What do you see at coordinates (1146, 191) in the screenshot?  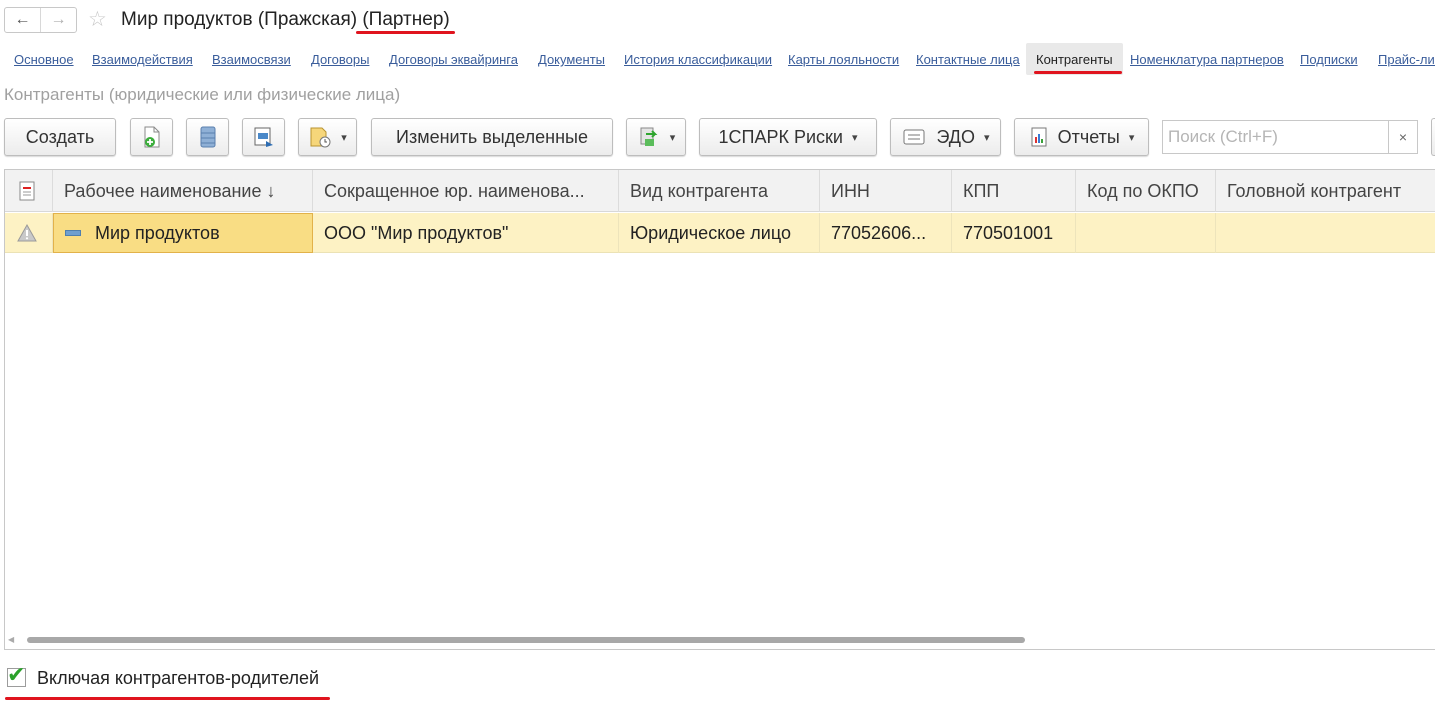 I see `column-header-okpo: Код по ОКПО` at bounding box center [1146, 191].